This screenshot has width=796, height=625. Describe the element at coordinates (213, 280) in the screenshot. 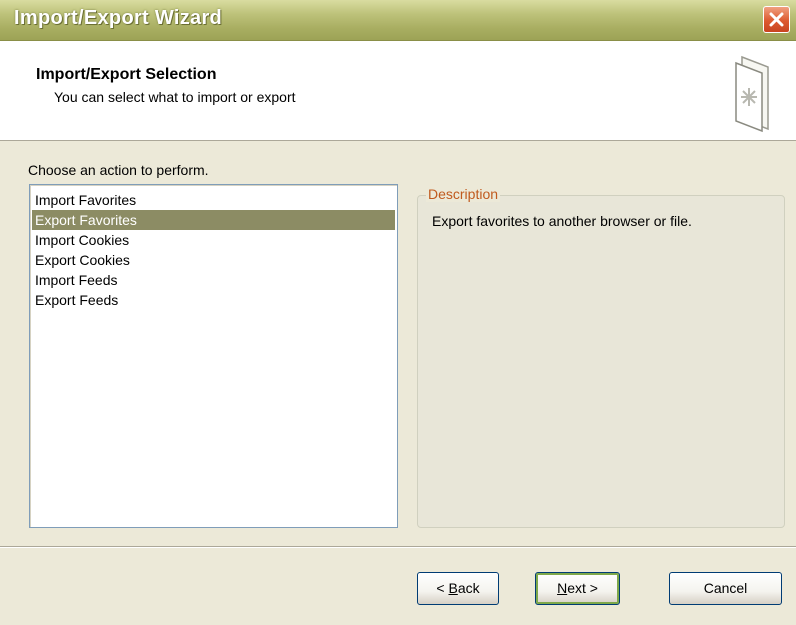

I see `list-item-import-feeds: Import Feeds` at that location.